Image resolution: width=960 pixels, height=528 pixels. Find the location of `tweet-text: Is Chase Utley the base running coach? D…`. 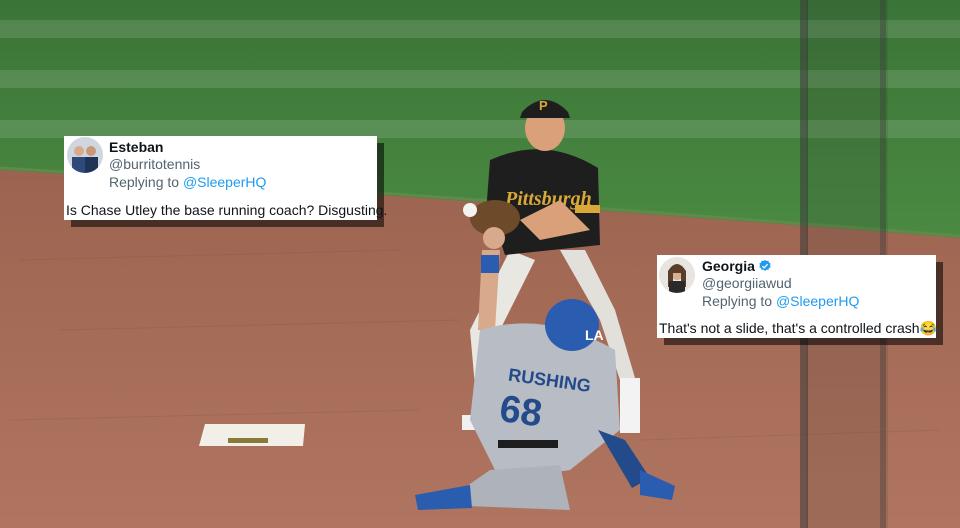

tweet-text: Is Chase Utley the base running coach? D… is located at coordinates (227, 210).